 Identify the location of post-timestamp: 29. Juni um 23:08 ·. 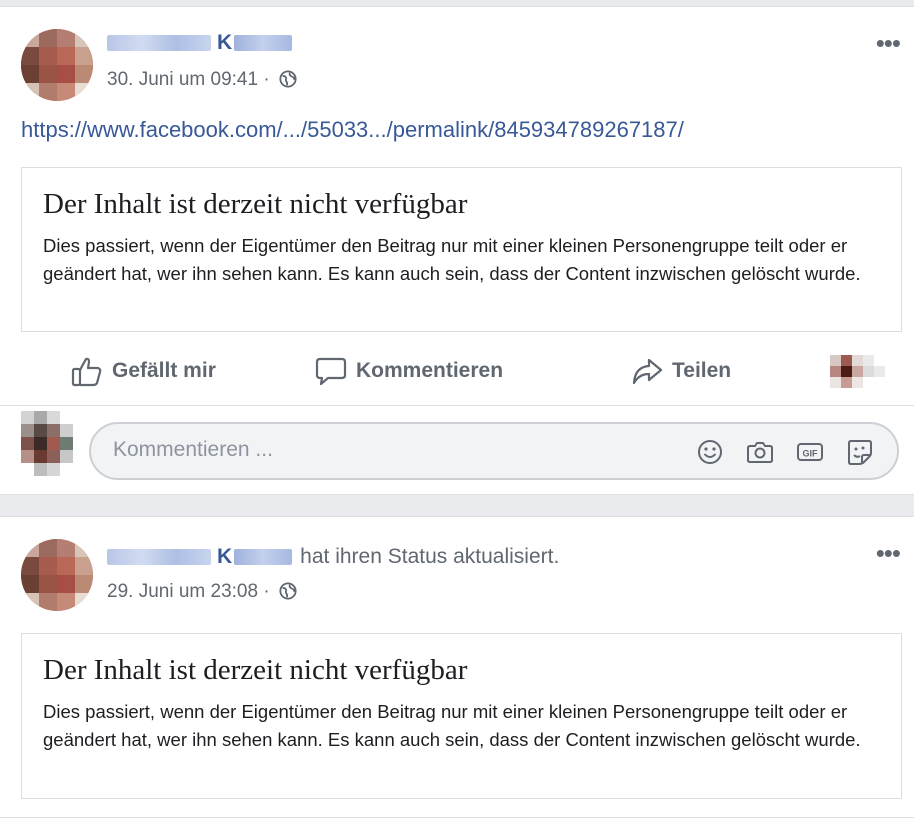
(202, 592).